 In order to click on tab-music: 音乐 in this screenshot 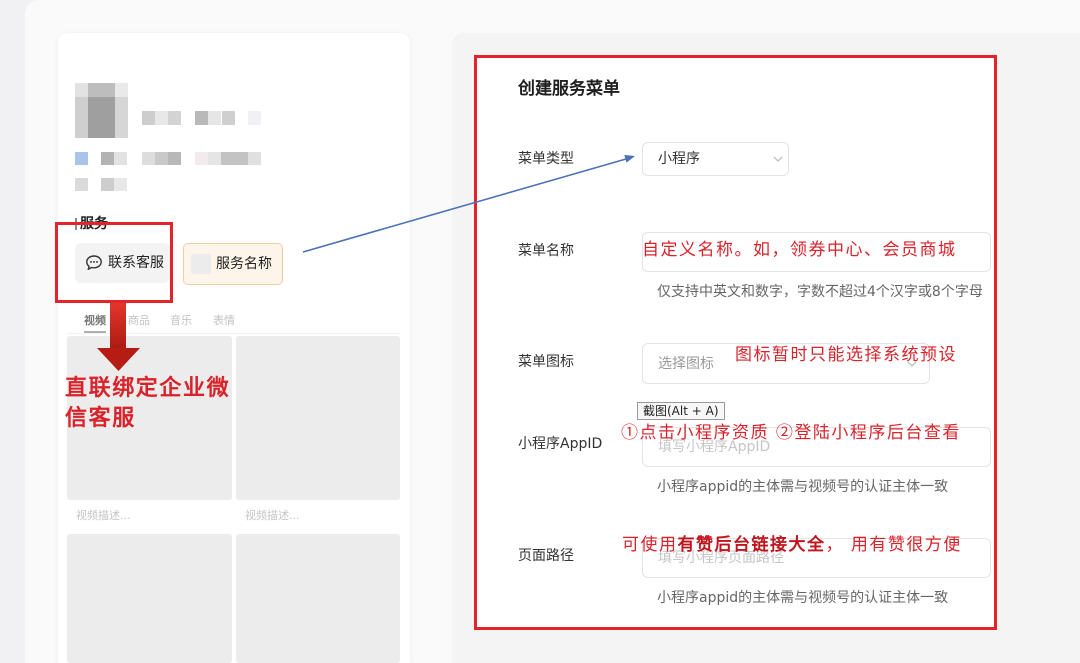, I will do `click(181, 321)`.